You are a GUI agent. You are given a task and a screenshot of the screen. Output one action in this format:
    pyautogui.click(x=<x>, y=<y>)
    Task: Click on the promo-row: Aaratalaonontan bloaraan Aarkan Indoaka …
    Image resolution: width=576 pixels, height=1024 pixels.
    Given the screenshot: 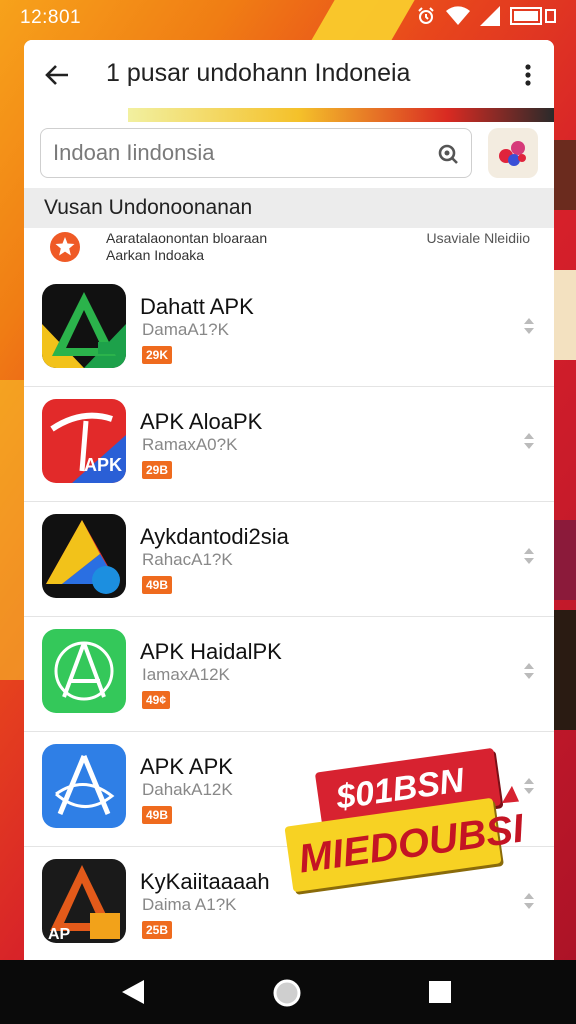 What is the action you would take?
    pyautogui.click(x=289, y=250)
    